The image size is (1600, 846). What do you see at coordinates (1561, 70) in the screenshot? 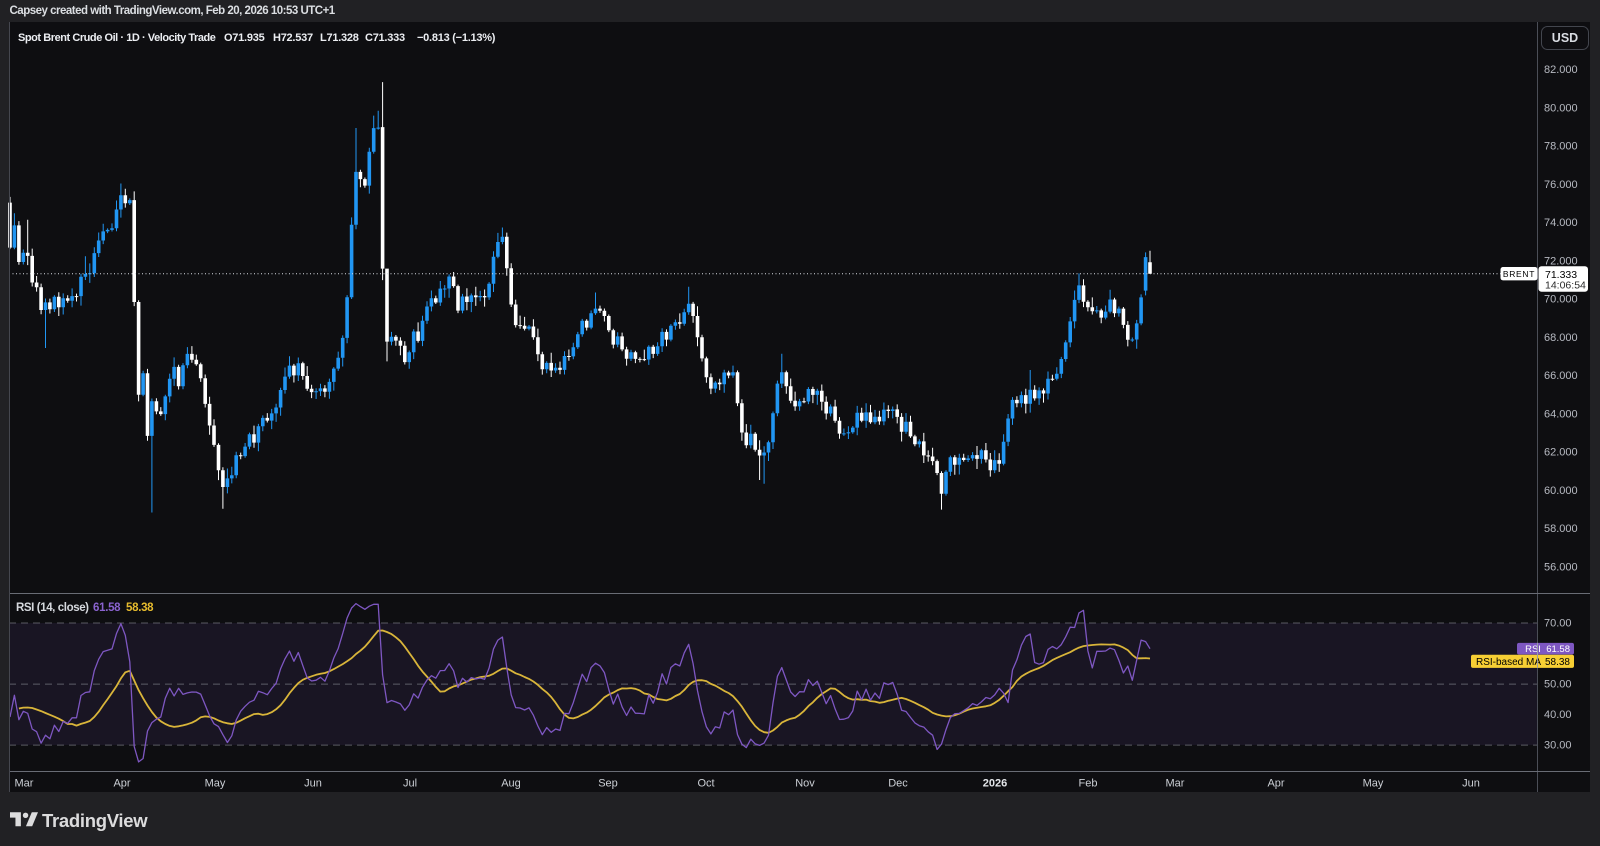
I see `svg-text: 82.000` at bounding box center [1561, 70].